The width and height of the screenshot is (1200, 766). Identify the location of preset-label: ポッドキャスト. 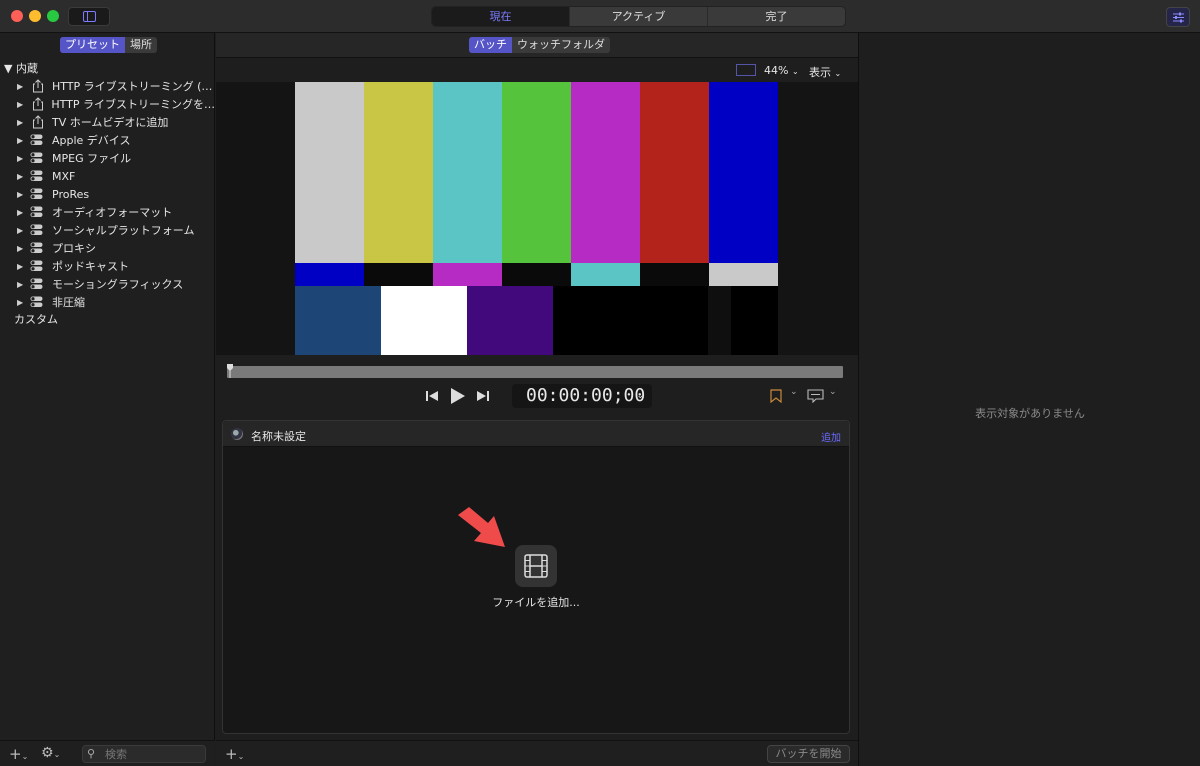
(90, 266).